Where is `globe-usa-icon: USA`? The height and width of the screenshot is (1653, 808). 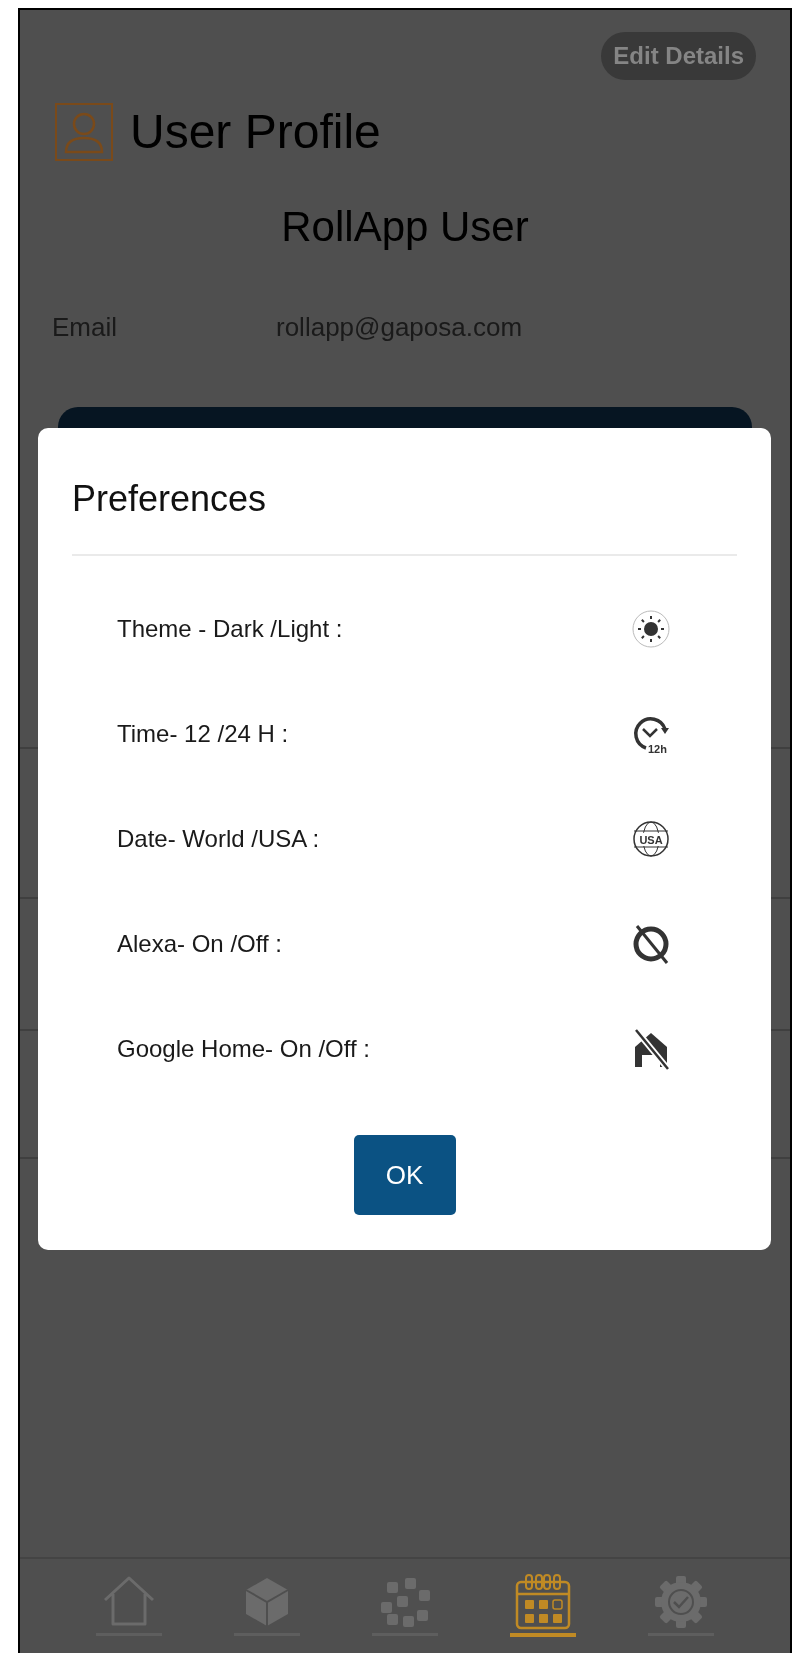 globe-usa-icon: USA is located at coordinates (651, 838).